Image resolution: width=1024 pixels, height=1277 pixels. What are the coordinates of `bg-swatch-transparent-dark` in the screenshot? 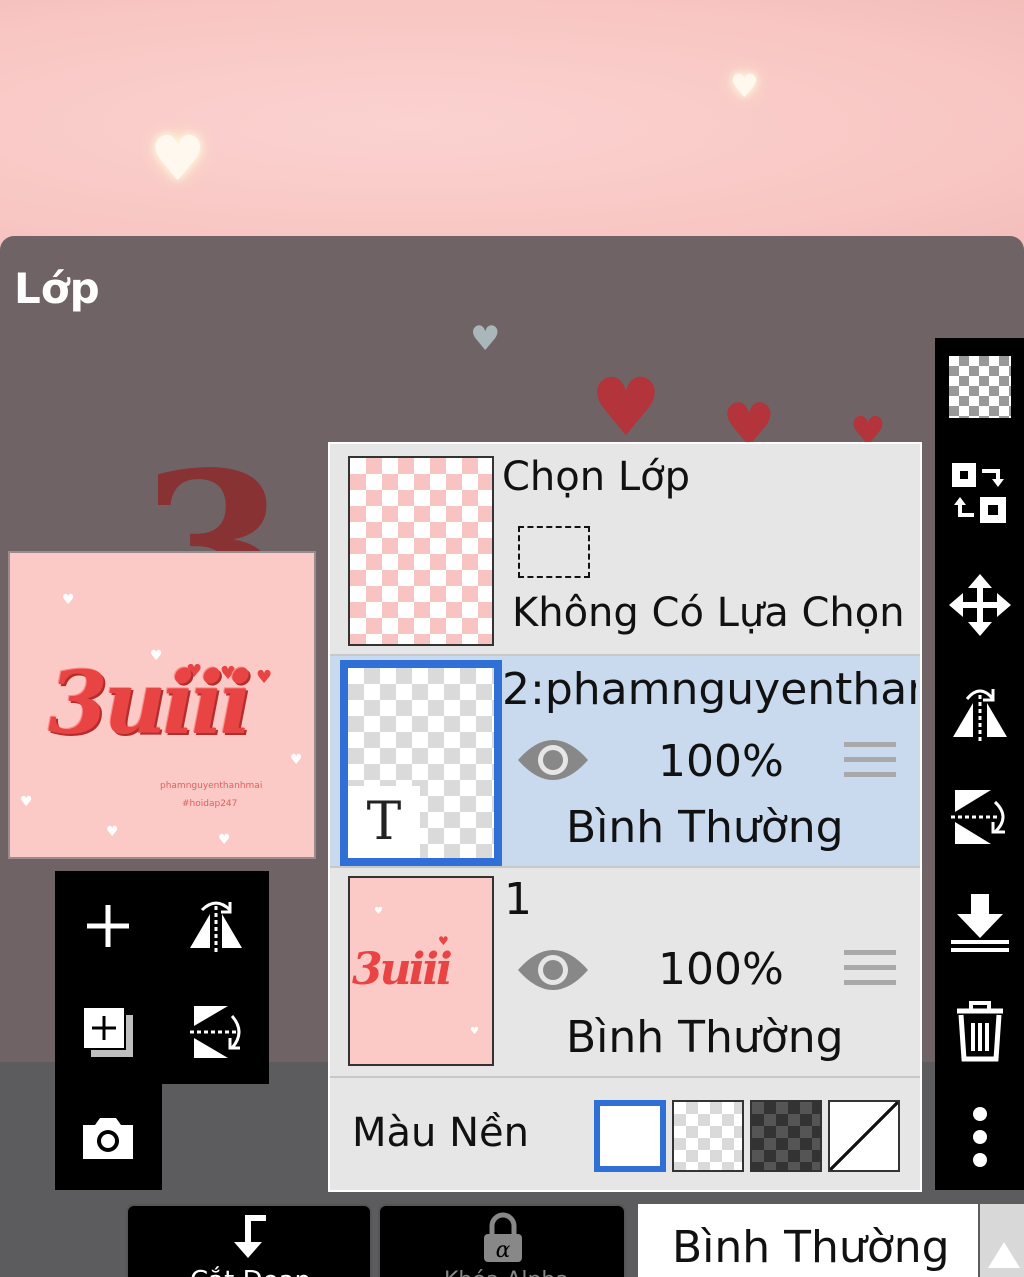 It's located at (786, 1136).